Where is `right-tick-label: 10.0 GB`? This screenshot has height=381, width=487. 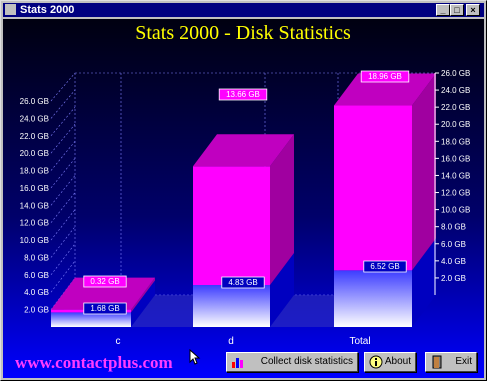 right-tick-label: 10.0 GB is located at coordinates (455, 210).